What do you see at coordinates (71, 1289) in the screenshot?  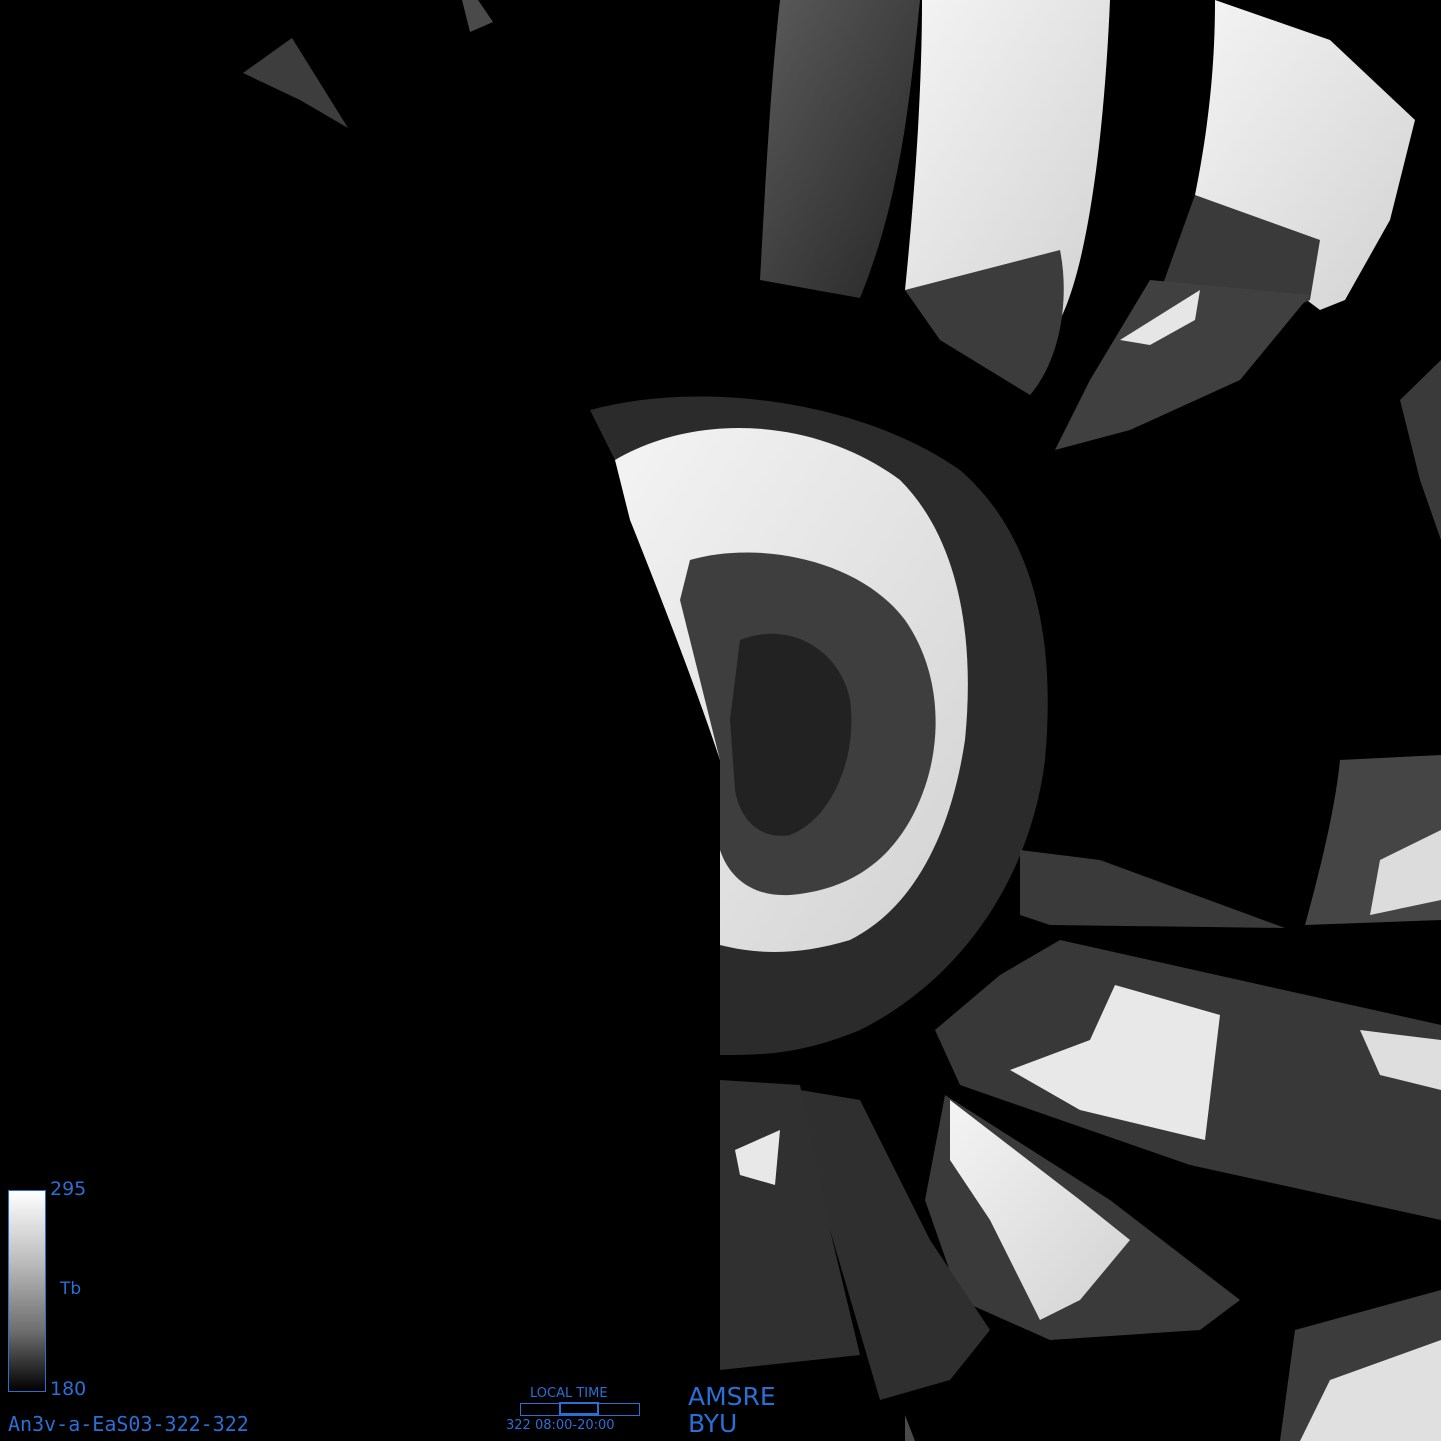 I see `colorbar-quantity-label: Tb` at bounding box center [71, 1289].